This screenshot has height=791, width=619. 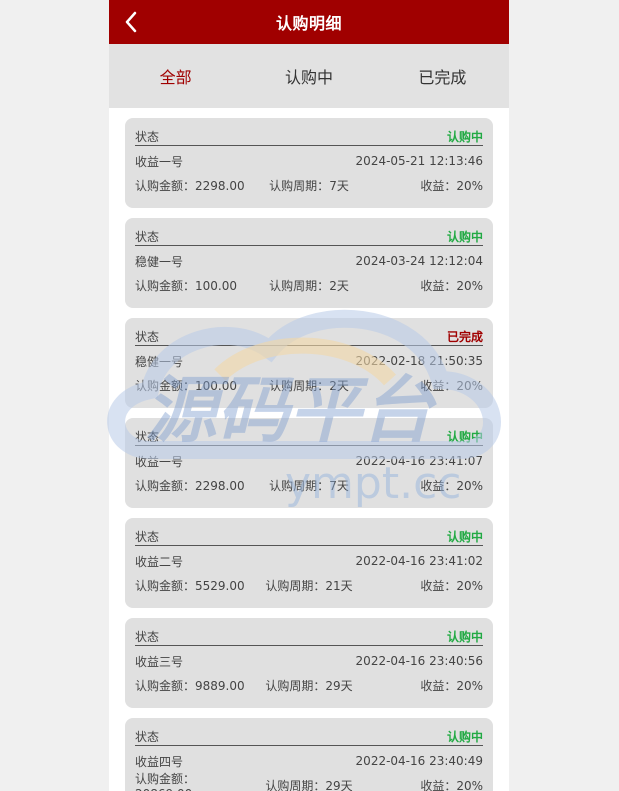 I want to click on record-name-row: 稳健一号 2022-02-18 21:50:35, so click(x=309, y=361).